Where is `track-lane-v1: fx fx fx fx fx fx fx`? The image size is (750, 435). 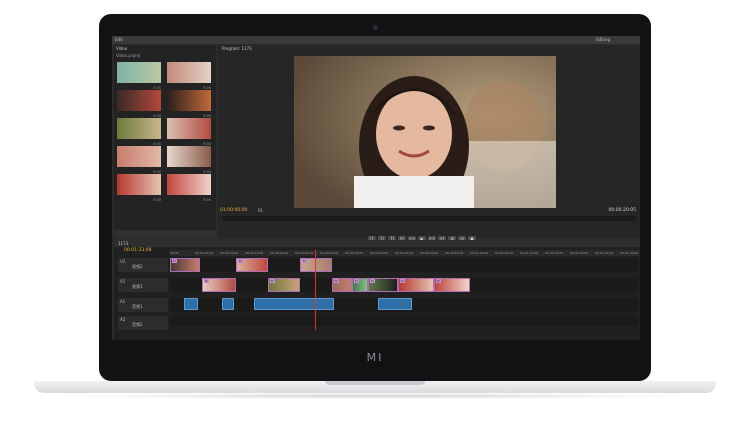
track-lane-v1: fx fx fx fx fx fx fx is located at coordinates (404, 285).